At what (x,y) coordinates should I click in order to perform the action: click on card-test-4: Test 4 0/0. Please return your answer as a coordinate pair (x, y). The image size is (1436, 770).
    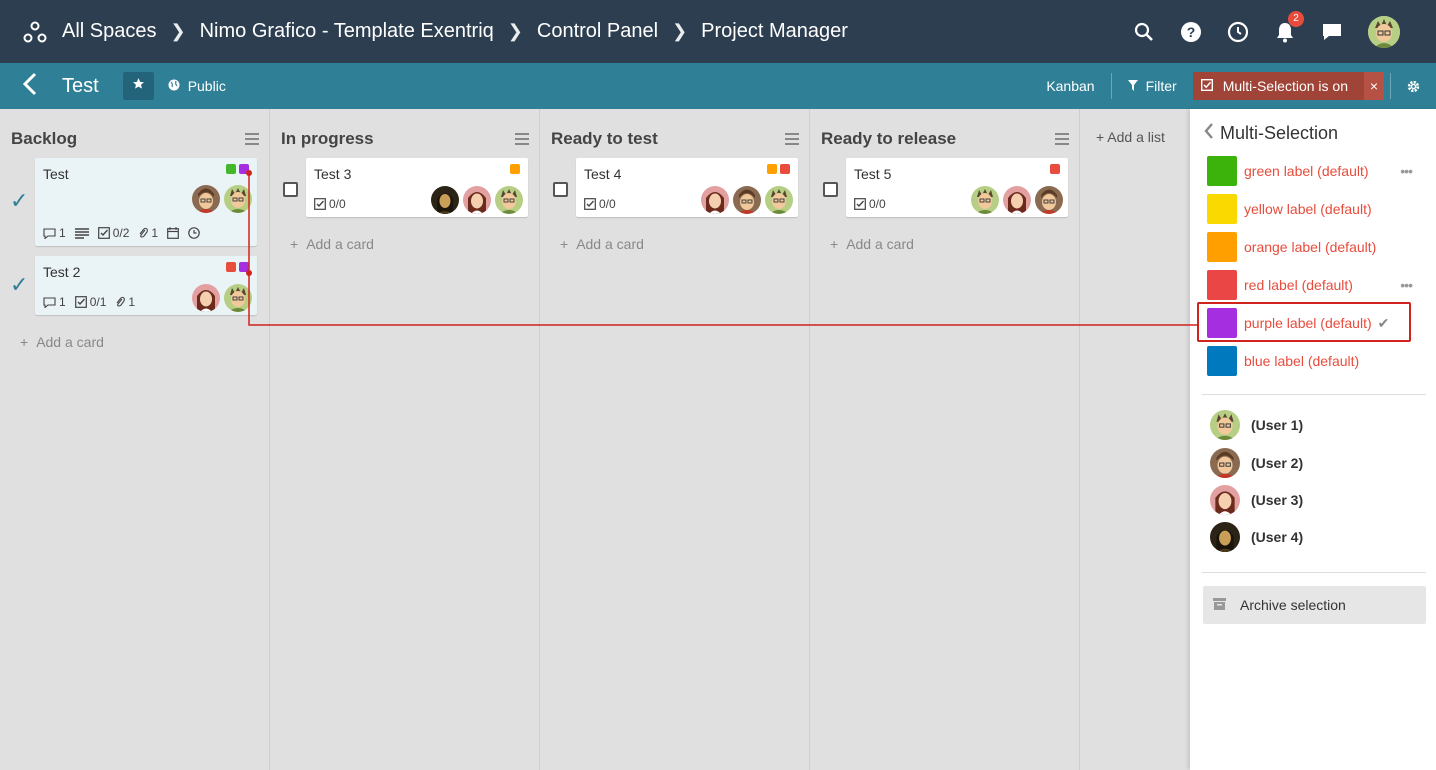
    Looking at the image, I should click on (687, 187).